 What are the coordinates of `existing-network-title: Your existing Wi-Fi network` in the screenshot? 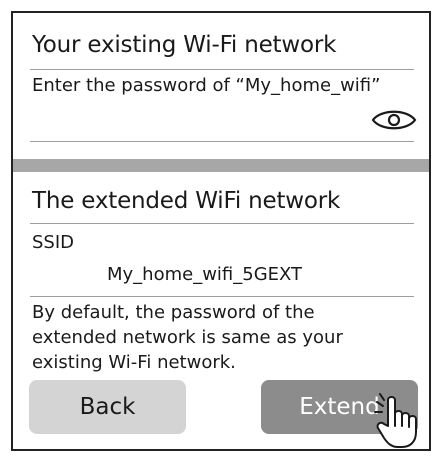 It's located at (184, 45).